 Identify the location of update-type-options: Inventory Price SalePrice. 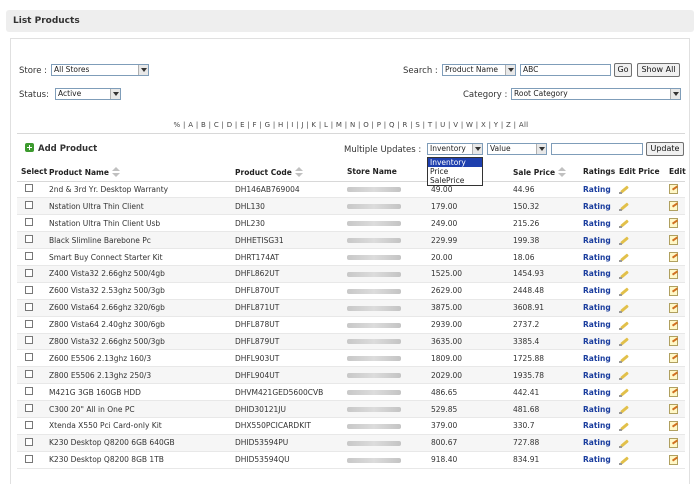
(455, 171).